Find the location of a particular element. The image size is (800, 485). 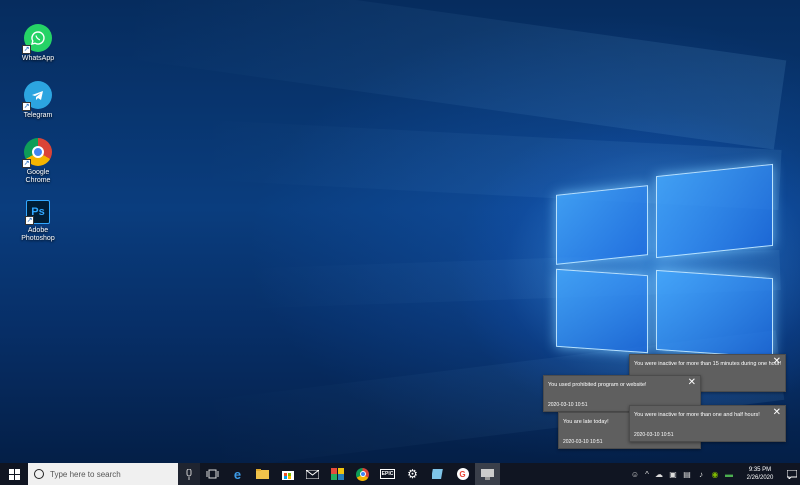

chrome-center is located at coordinates (38, 152).